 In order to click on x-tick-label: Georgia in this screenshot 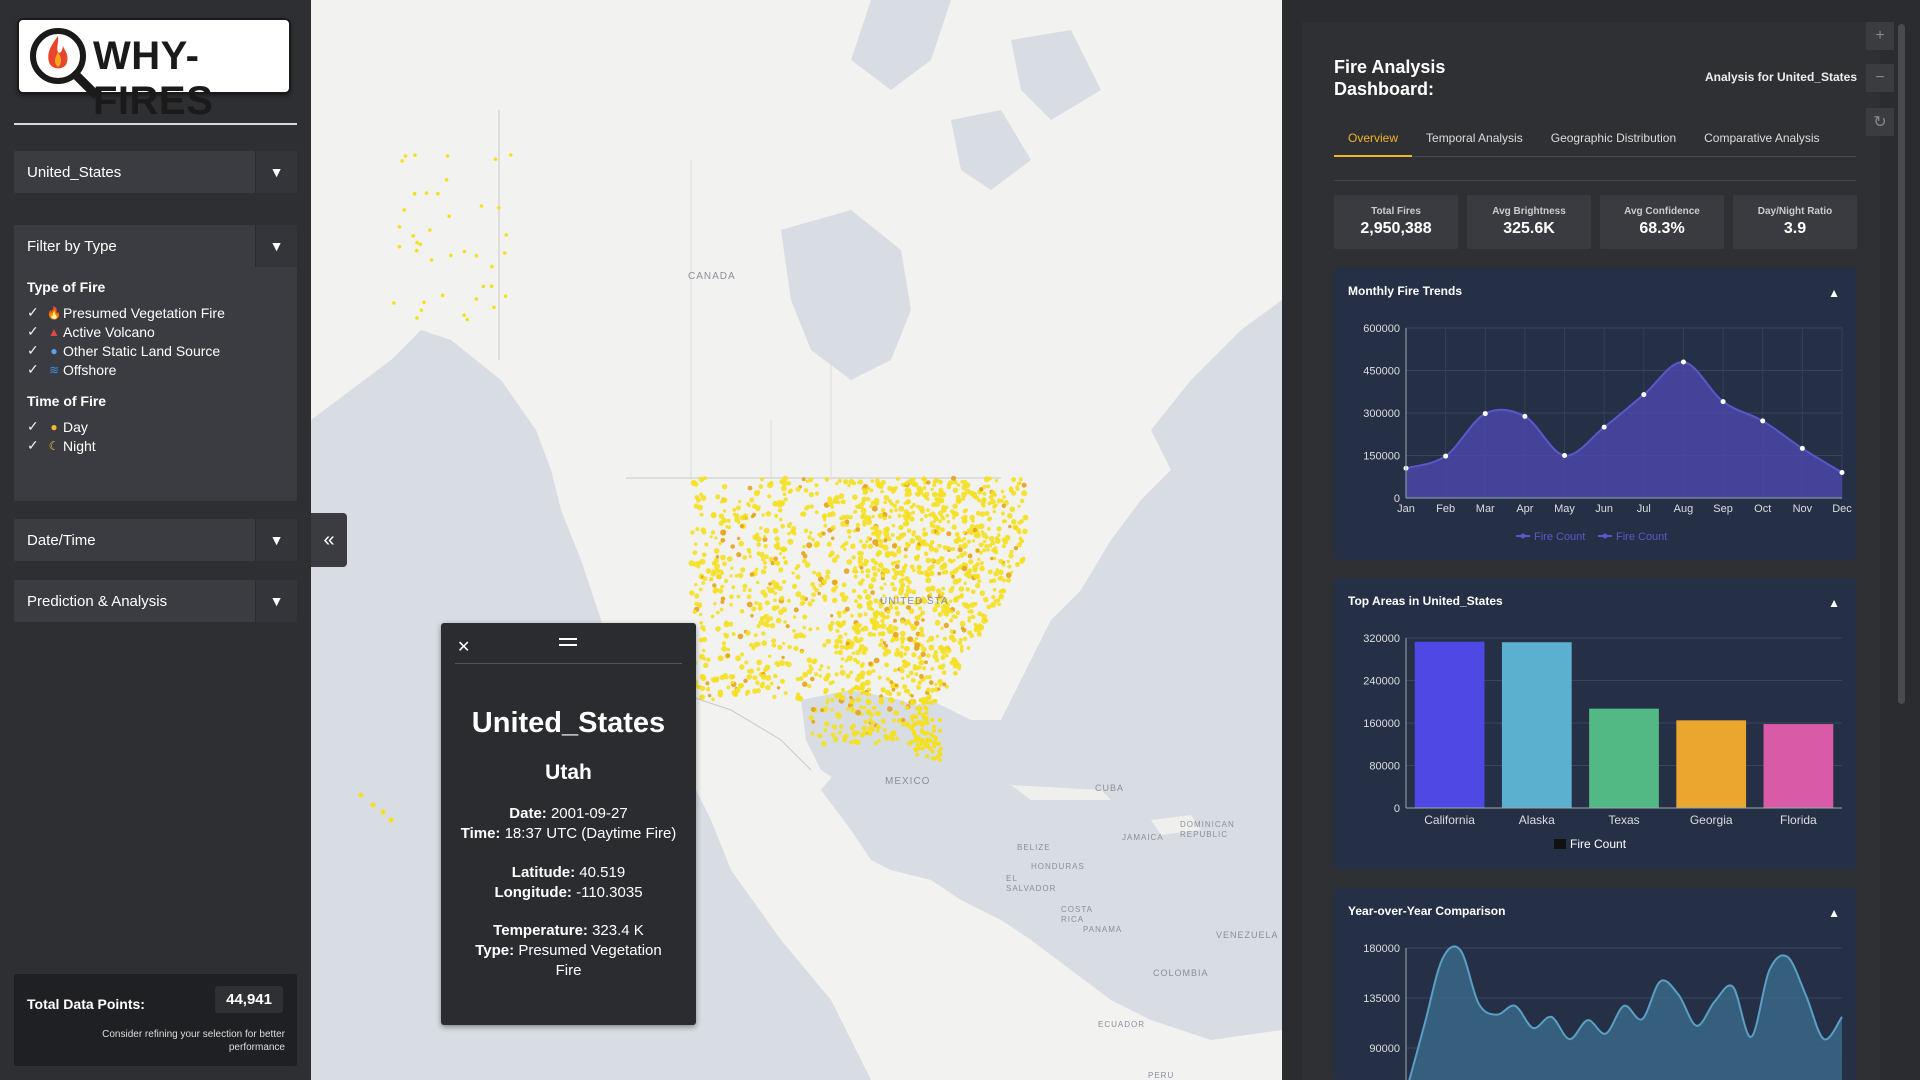, I will do `click(1711, 820)`.